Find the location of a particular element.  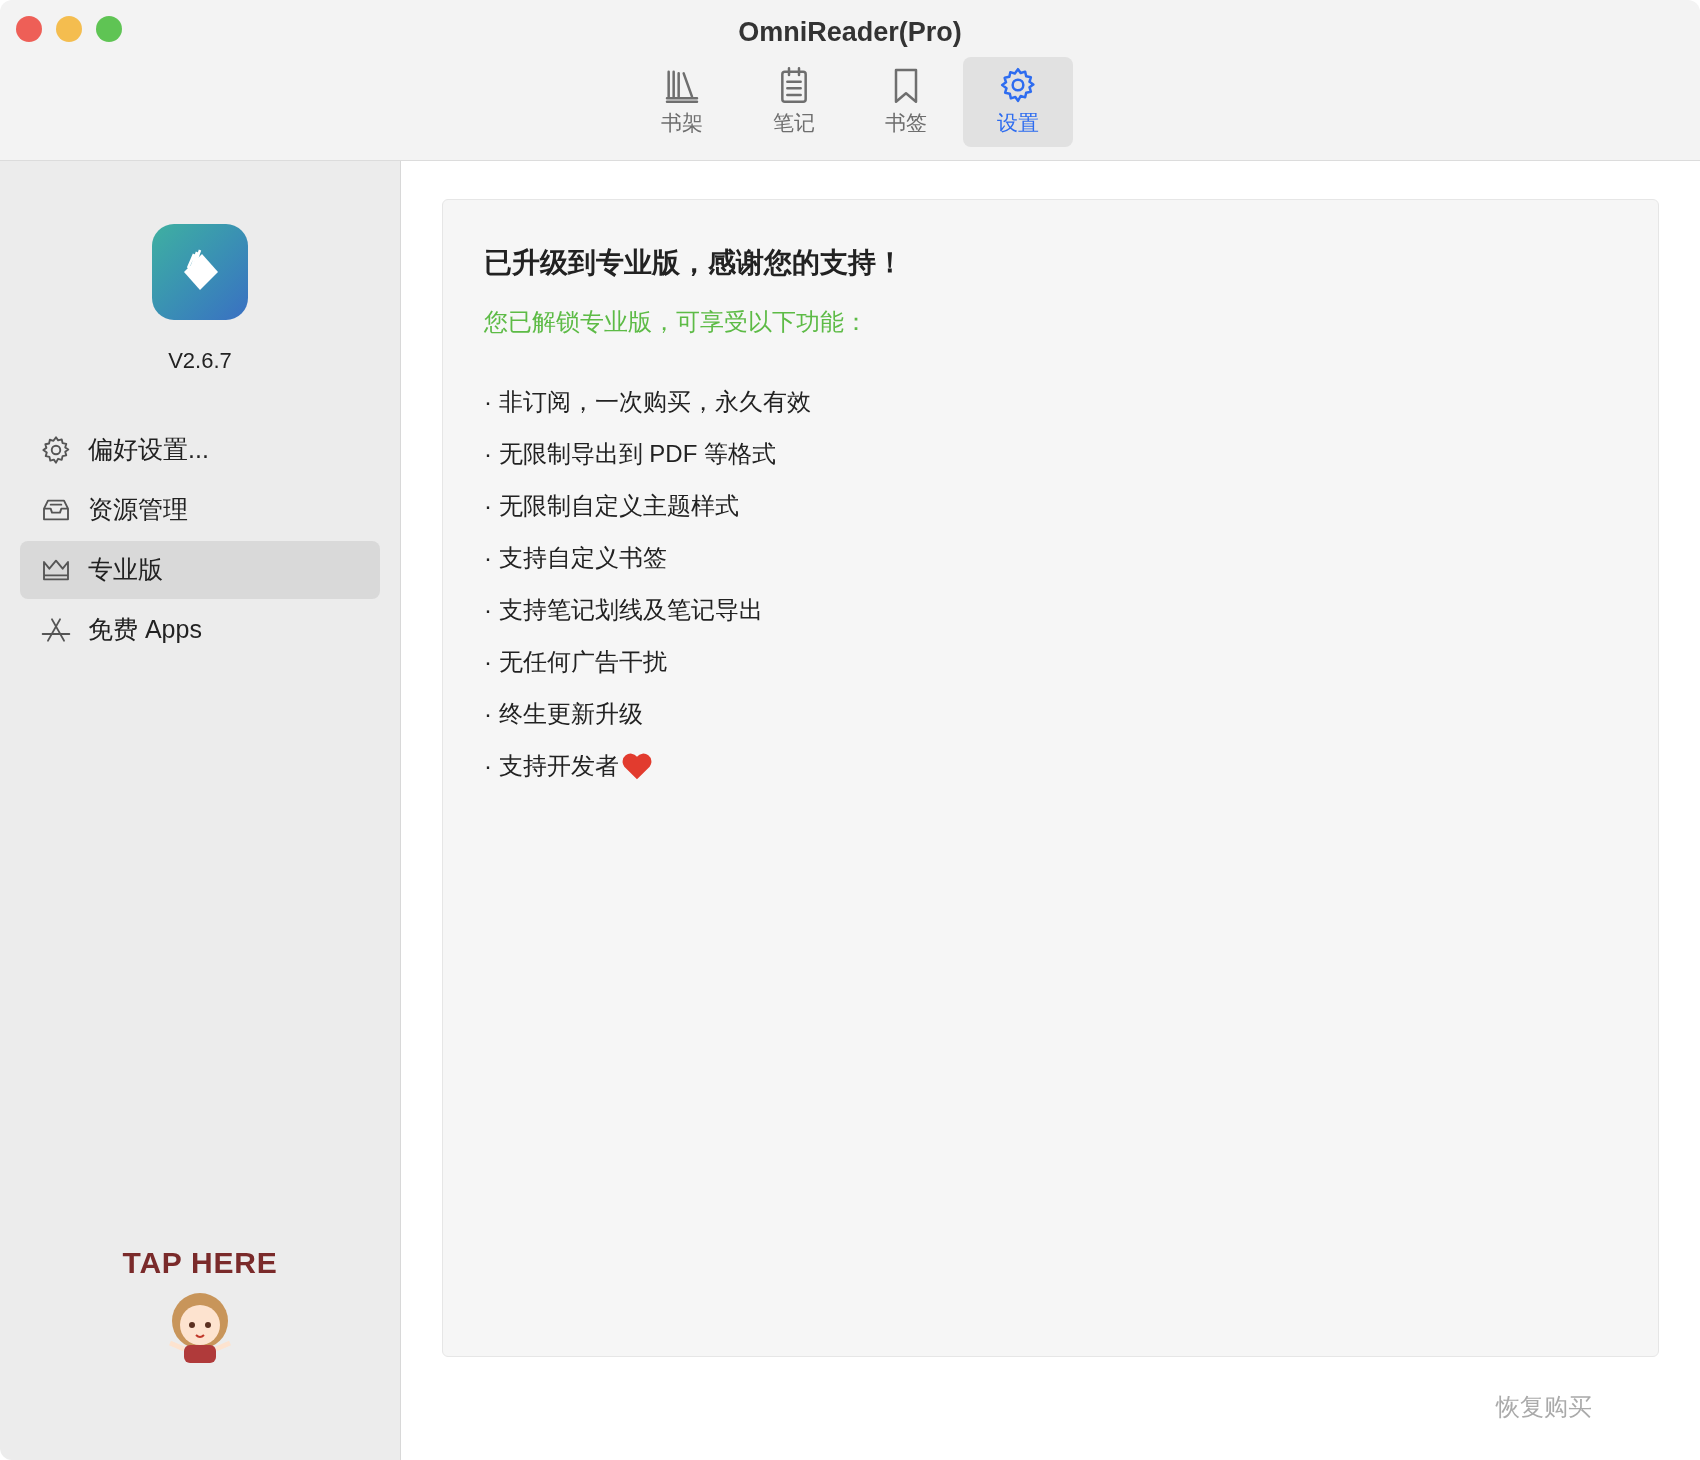

close-button is located at coordinates (29, 29).